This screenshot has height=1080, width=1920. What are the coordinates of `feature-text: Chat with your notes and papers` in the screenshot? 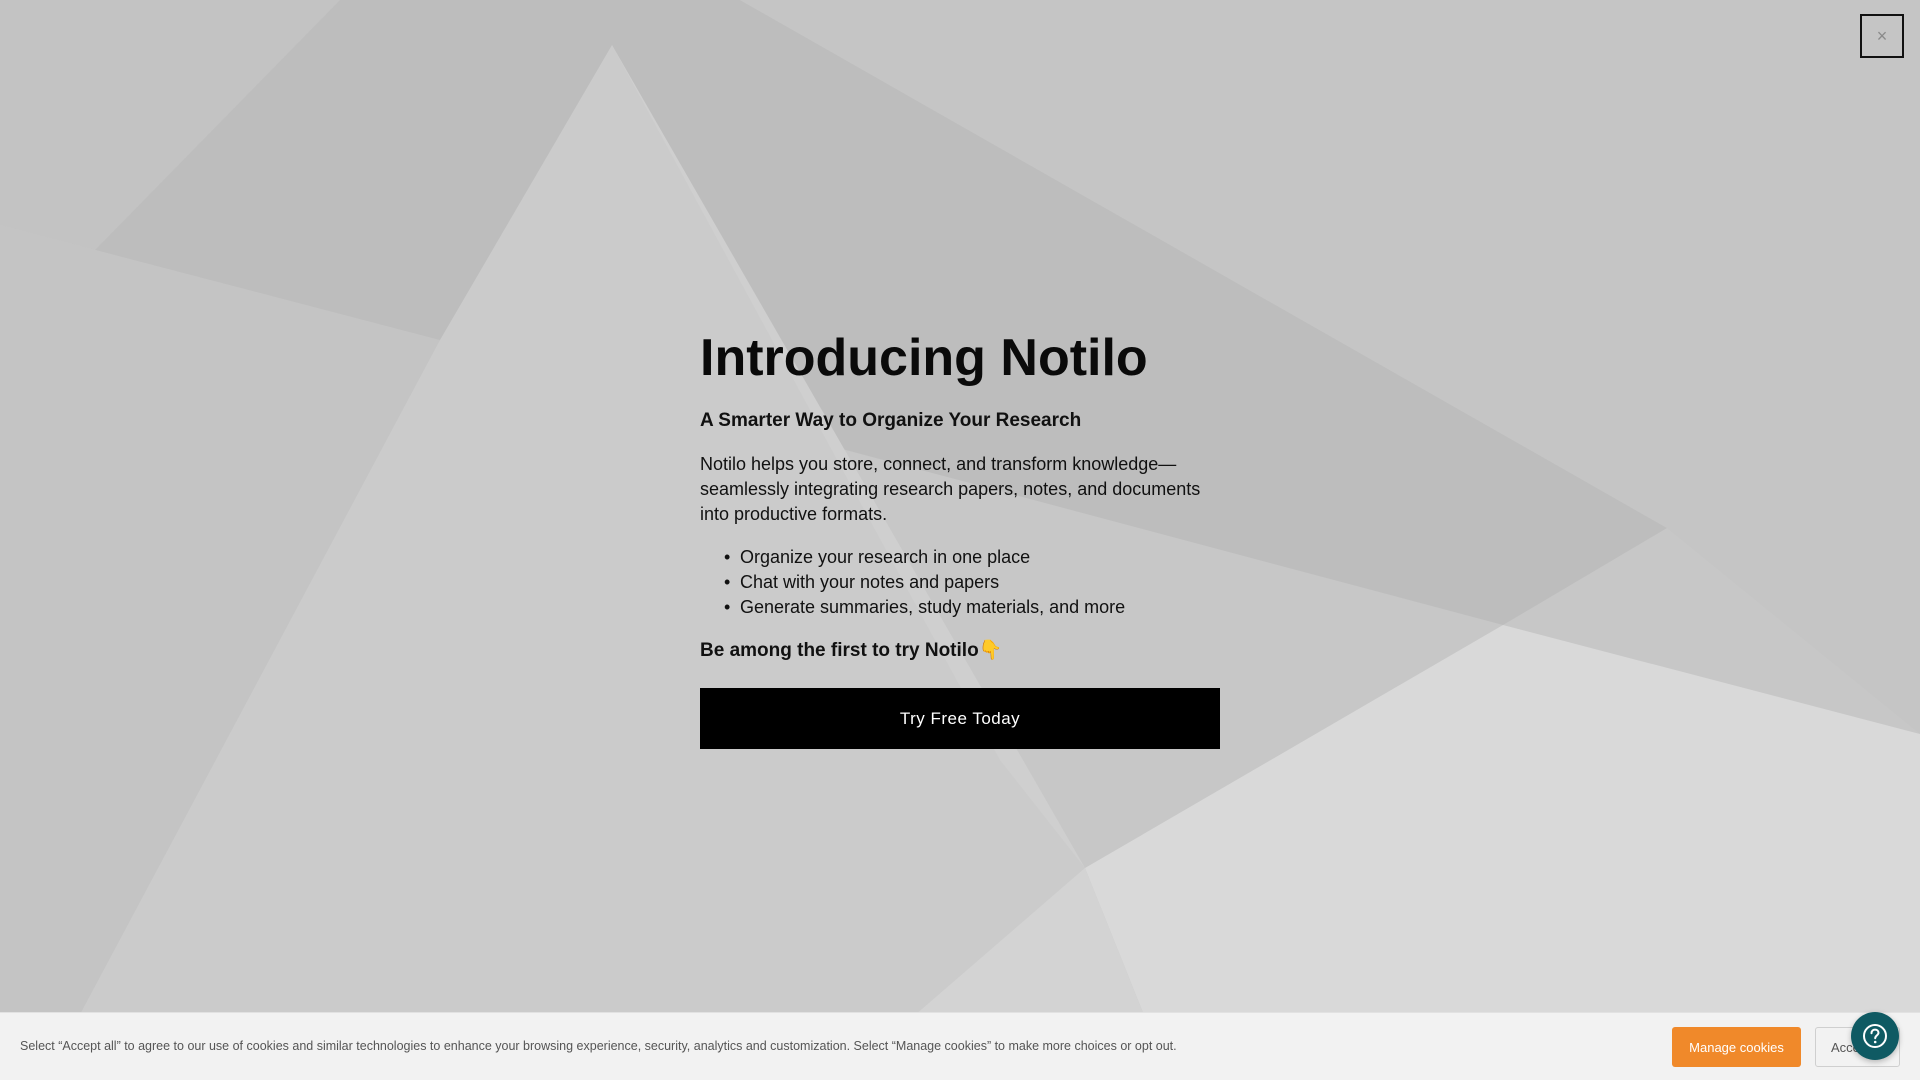 It's located at (870, 582).